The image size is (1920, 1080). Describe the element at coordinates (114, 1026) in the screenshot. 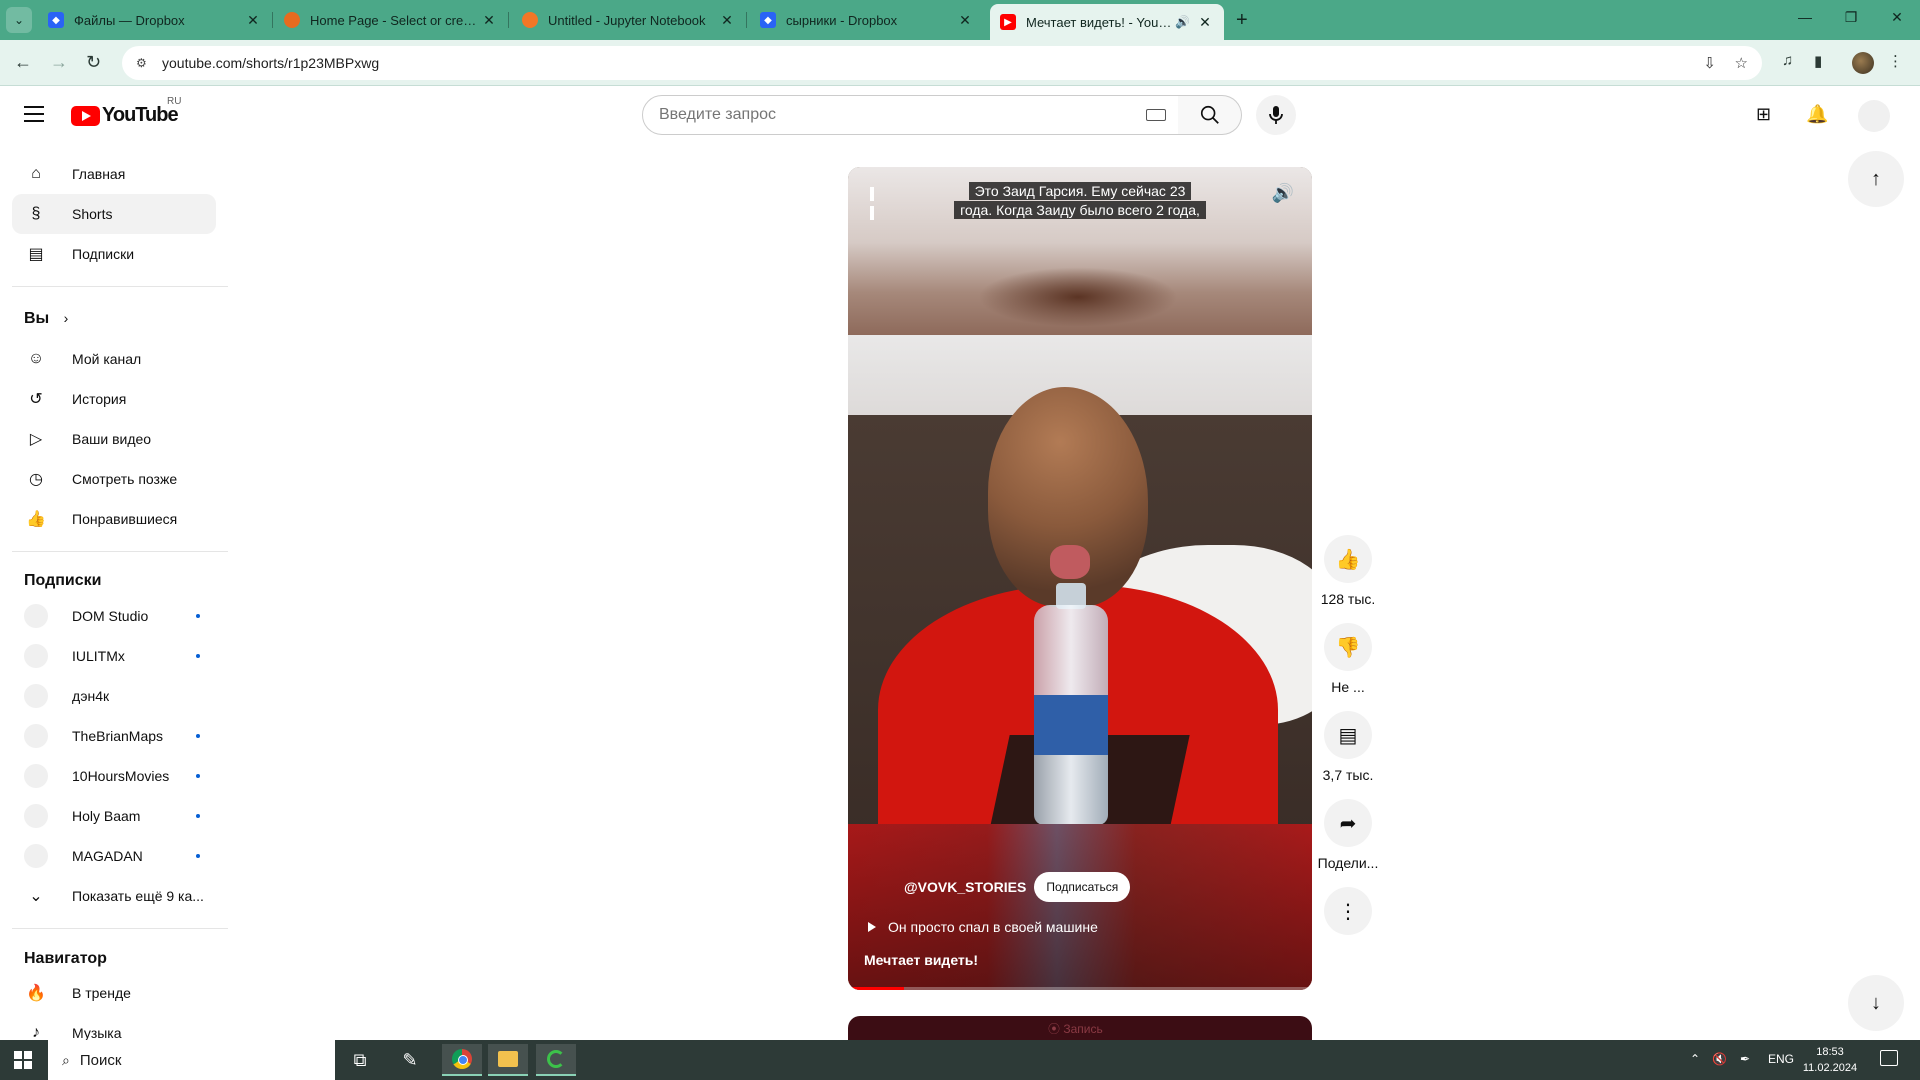

I see `sidebar-item-music: ♪ Музыка` at that location.